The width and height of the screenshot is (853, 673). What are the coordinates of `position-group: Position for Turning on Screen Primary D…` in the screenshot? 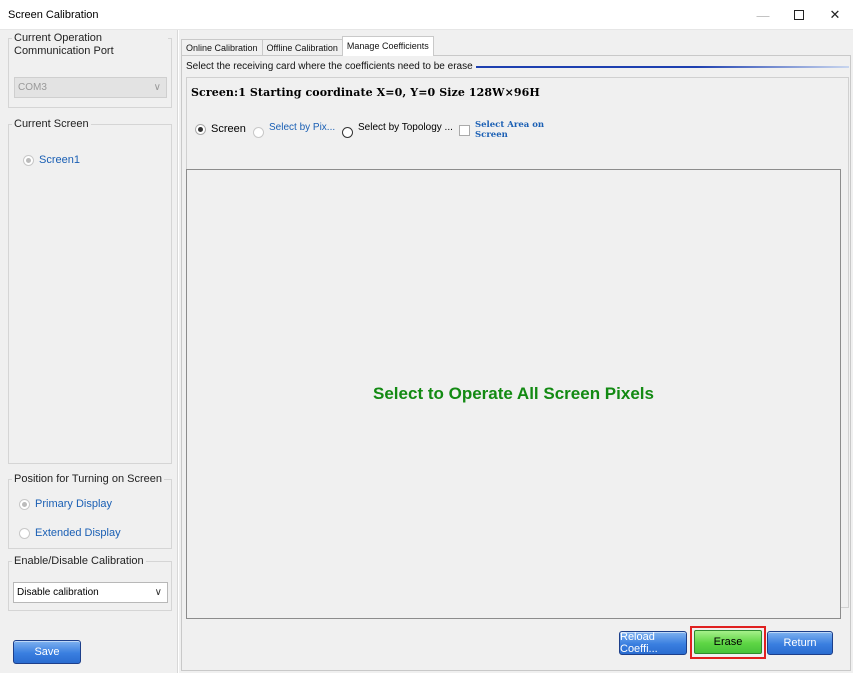 It's located at (90, 511).